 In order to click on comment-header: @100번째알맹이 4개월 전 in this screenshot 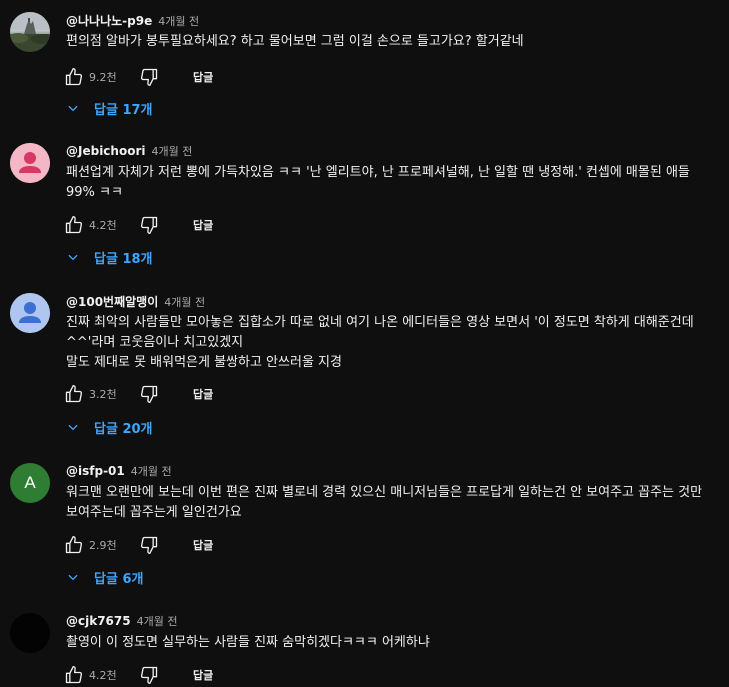, I will do `click(135, 302)`.